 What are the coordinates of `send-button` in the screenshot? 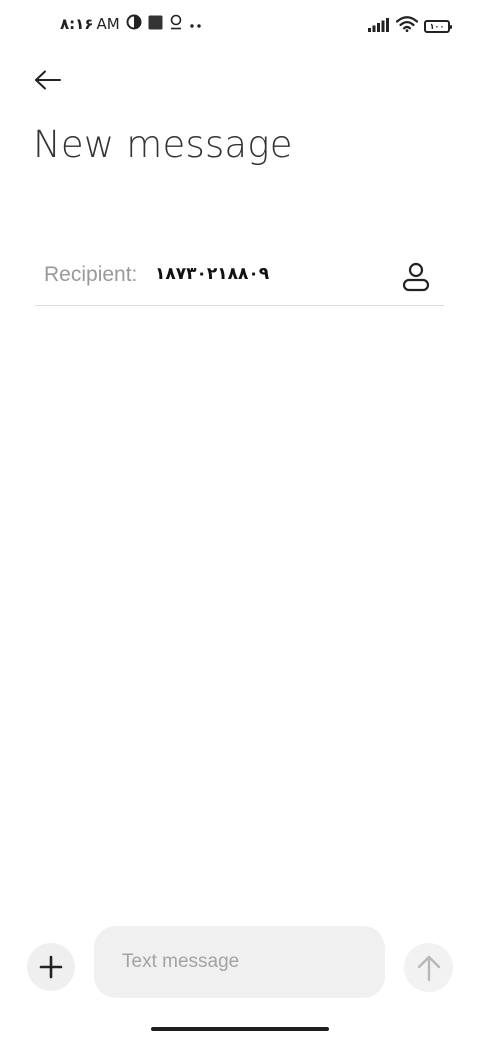 It's located at (428, 967).